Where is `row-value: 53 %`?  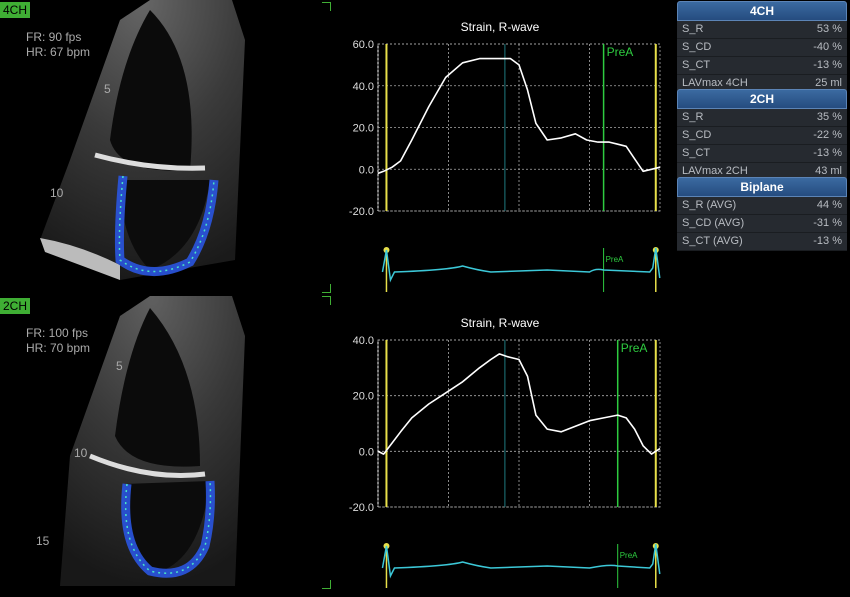
row-value: 53 % is located at coordinates (829, 29).